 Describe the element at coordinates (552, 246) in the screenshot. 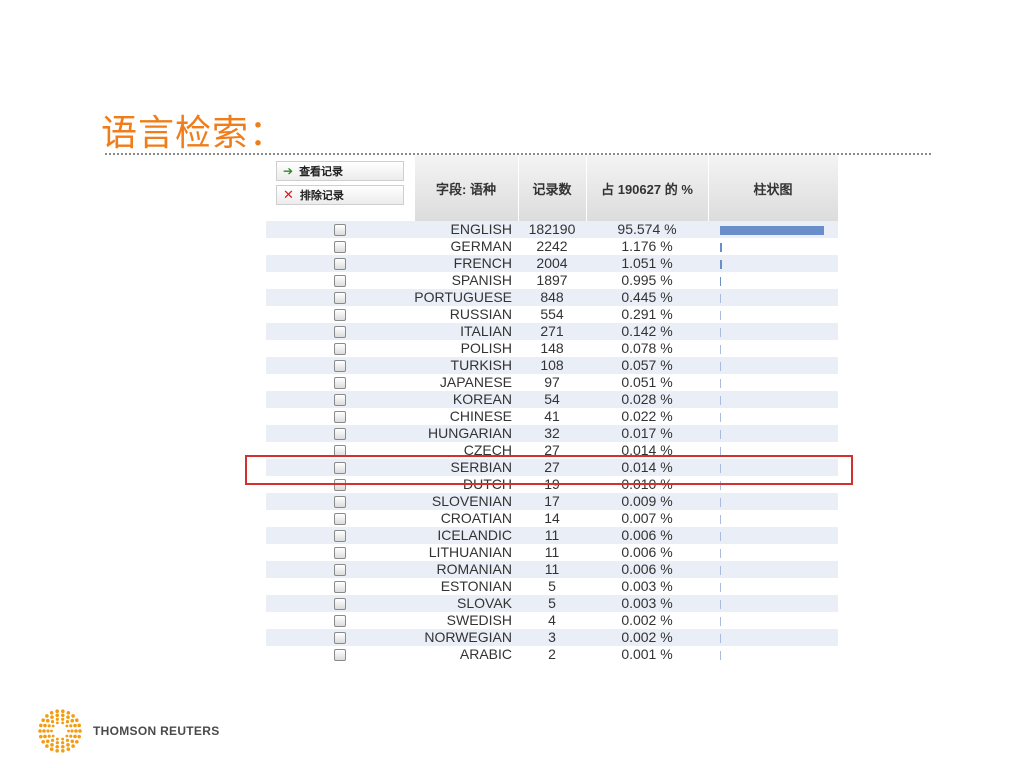

I see `table-row: GERMAN 2242 1.176 %` at that location.